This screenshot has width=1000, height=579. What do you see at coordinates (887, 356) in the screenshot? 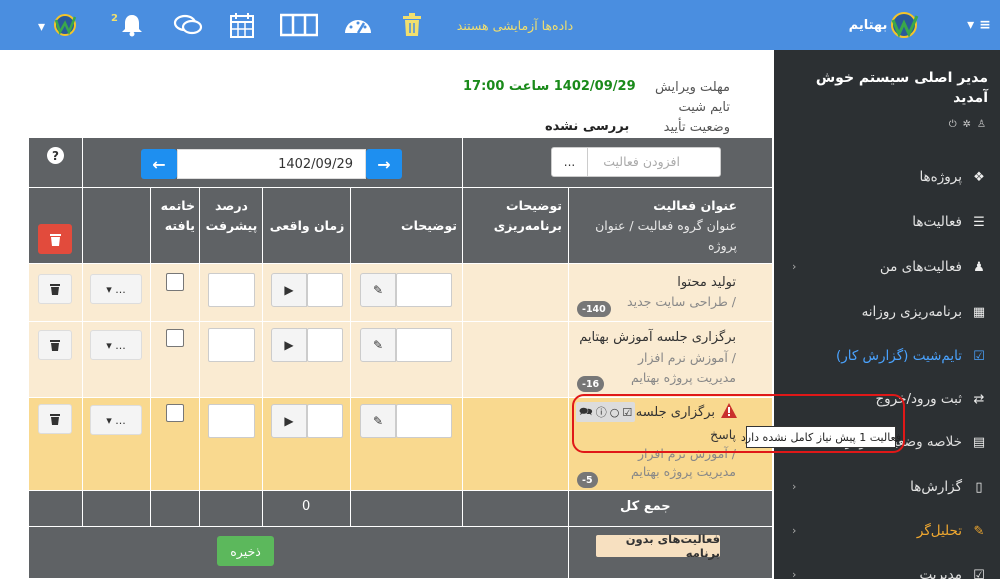
I see `sidebar-item-timesheet: تایم‌شیت (گزارش کار) ☑` at bounding box center [887, 356].